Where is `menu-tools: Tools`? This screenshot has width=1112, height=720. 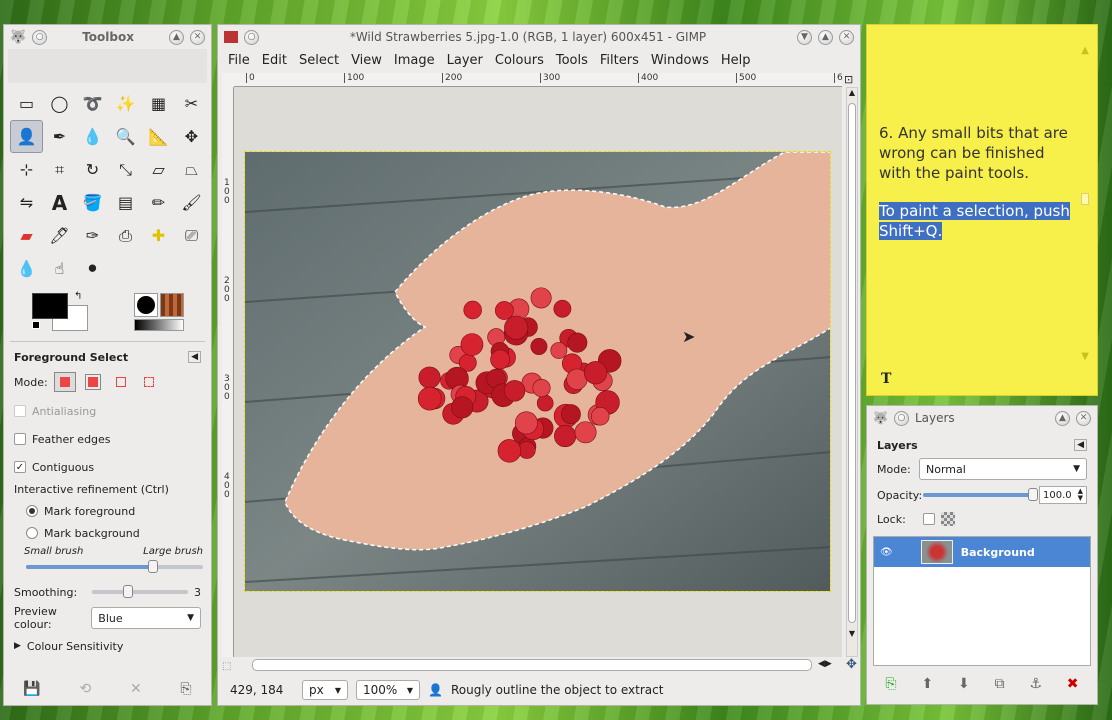 menu-tools: Tools is located at coordinates (572, 60).